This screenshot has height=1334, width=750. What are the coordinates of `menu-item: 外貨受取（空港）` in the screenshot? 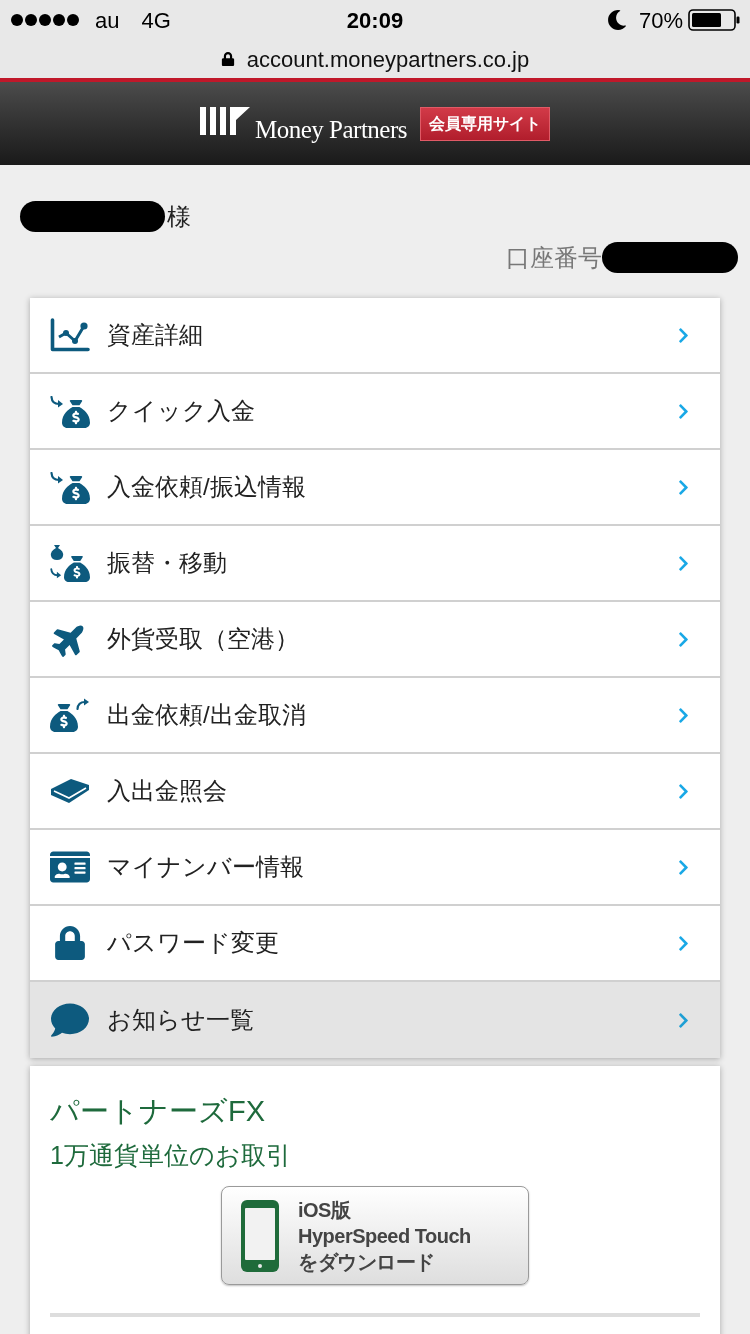 It's located at (375, 640).